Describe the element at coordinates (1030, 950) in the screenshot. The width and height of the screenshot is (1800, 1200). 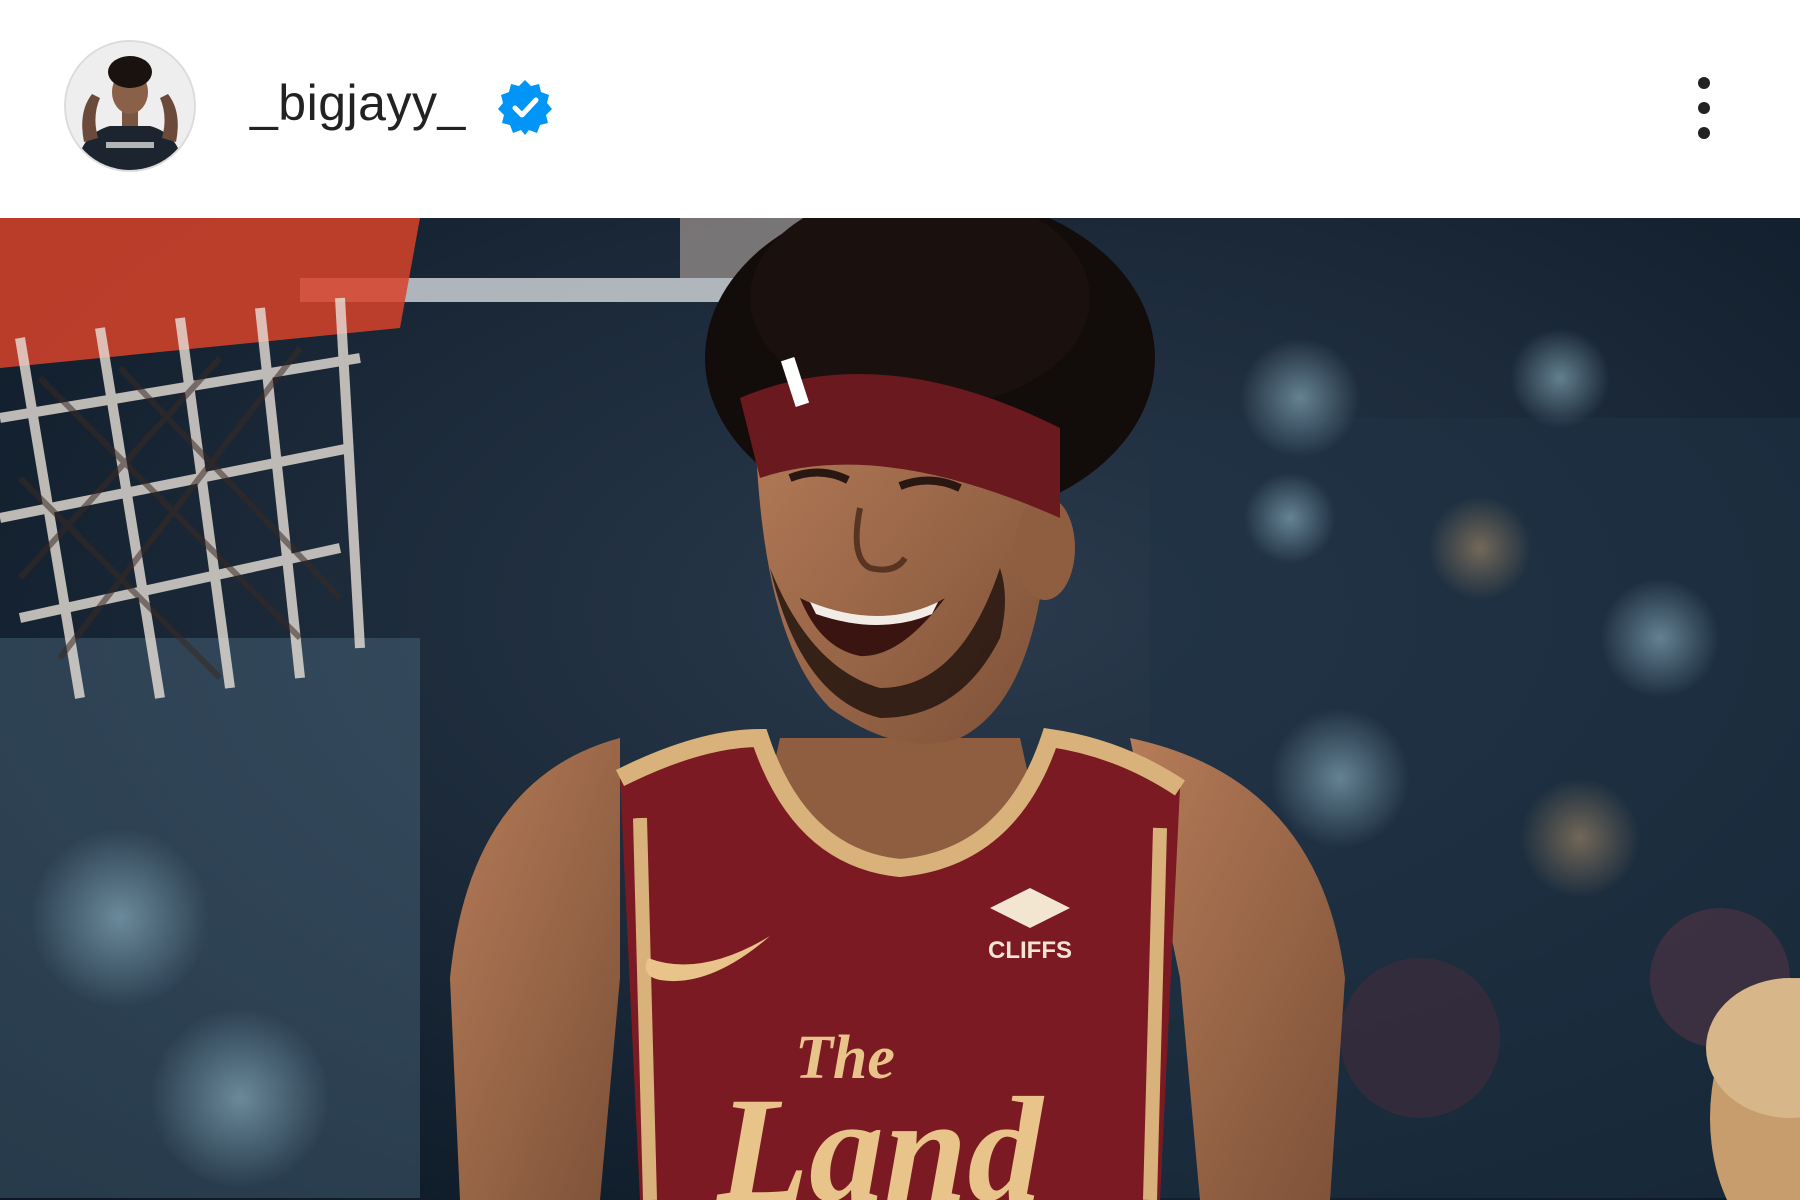
I see `jersey-sponsor-text: CLIFFS` at that location.